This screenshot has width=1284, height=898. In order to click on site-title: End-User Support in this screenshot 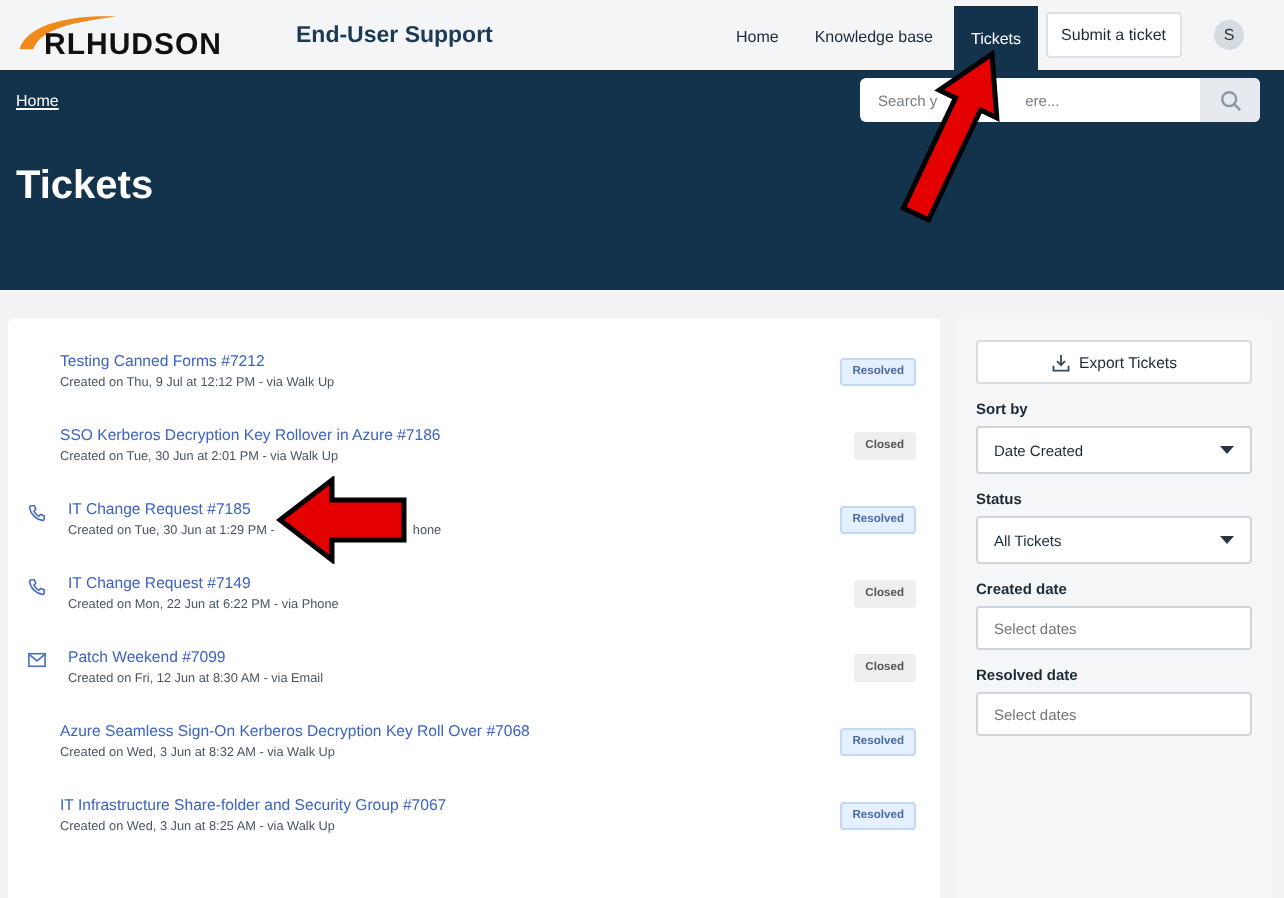, I will do `click(394, 35)`.